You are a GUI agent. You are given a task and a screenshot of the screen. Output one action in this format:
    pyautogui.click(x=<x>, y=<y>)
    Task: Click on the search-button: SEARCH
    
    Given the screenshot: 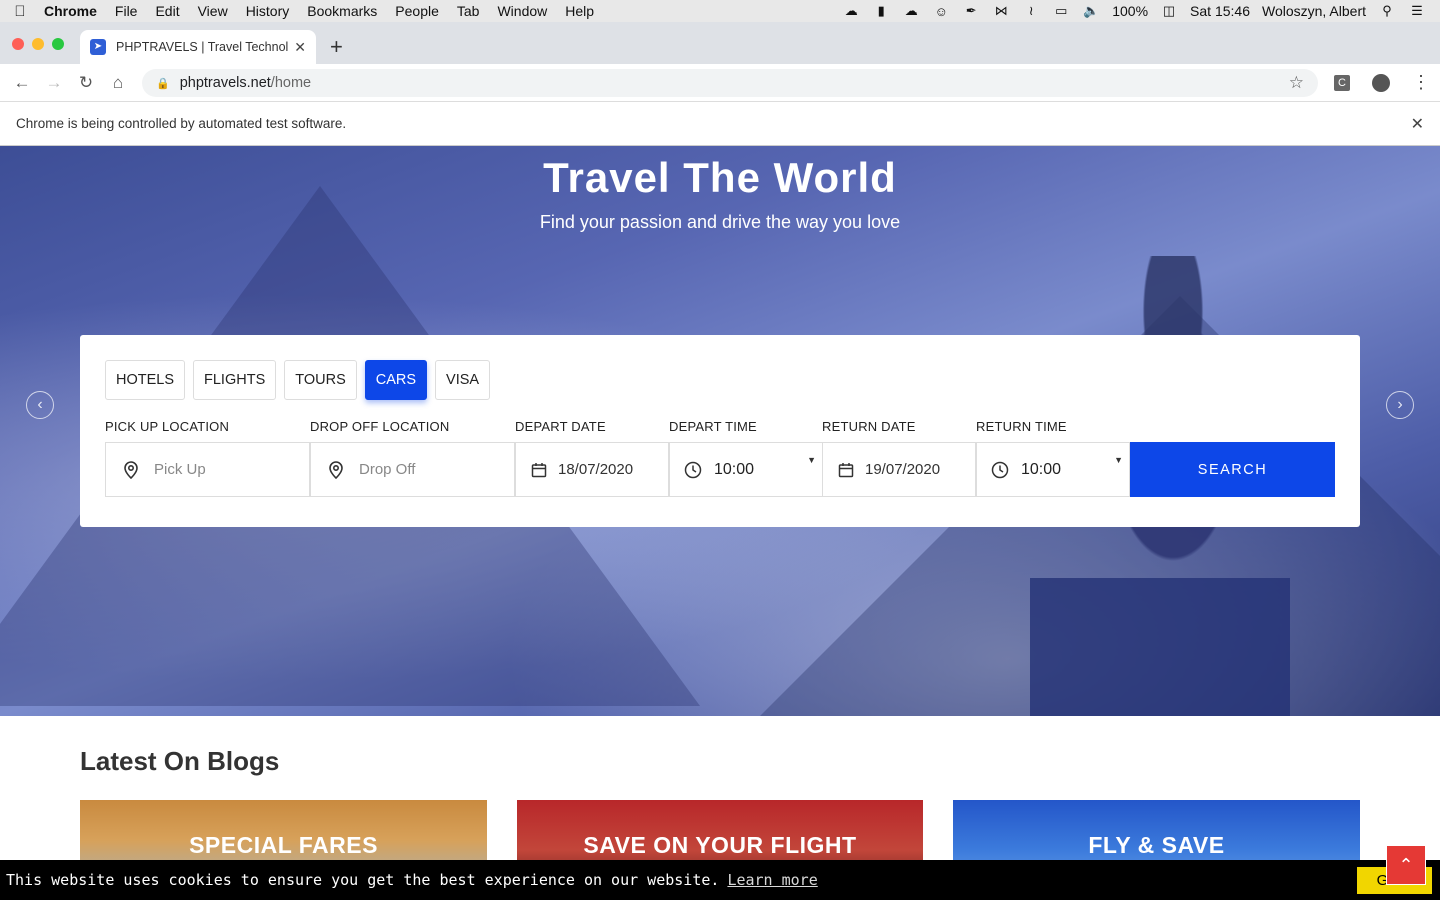 What is the action you would take?
    pyautogui.click(x=1232, y=469)
    